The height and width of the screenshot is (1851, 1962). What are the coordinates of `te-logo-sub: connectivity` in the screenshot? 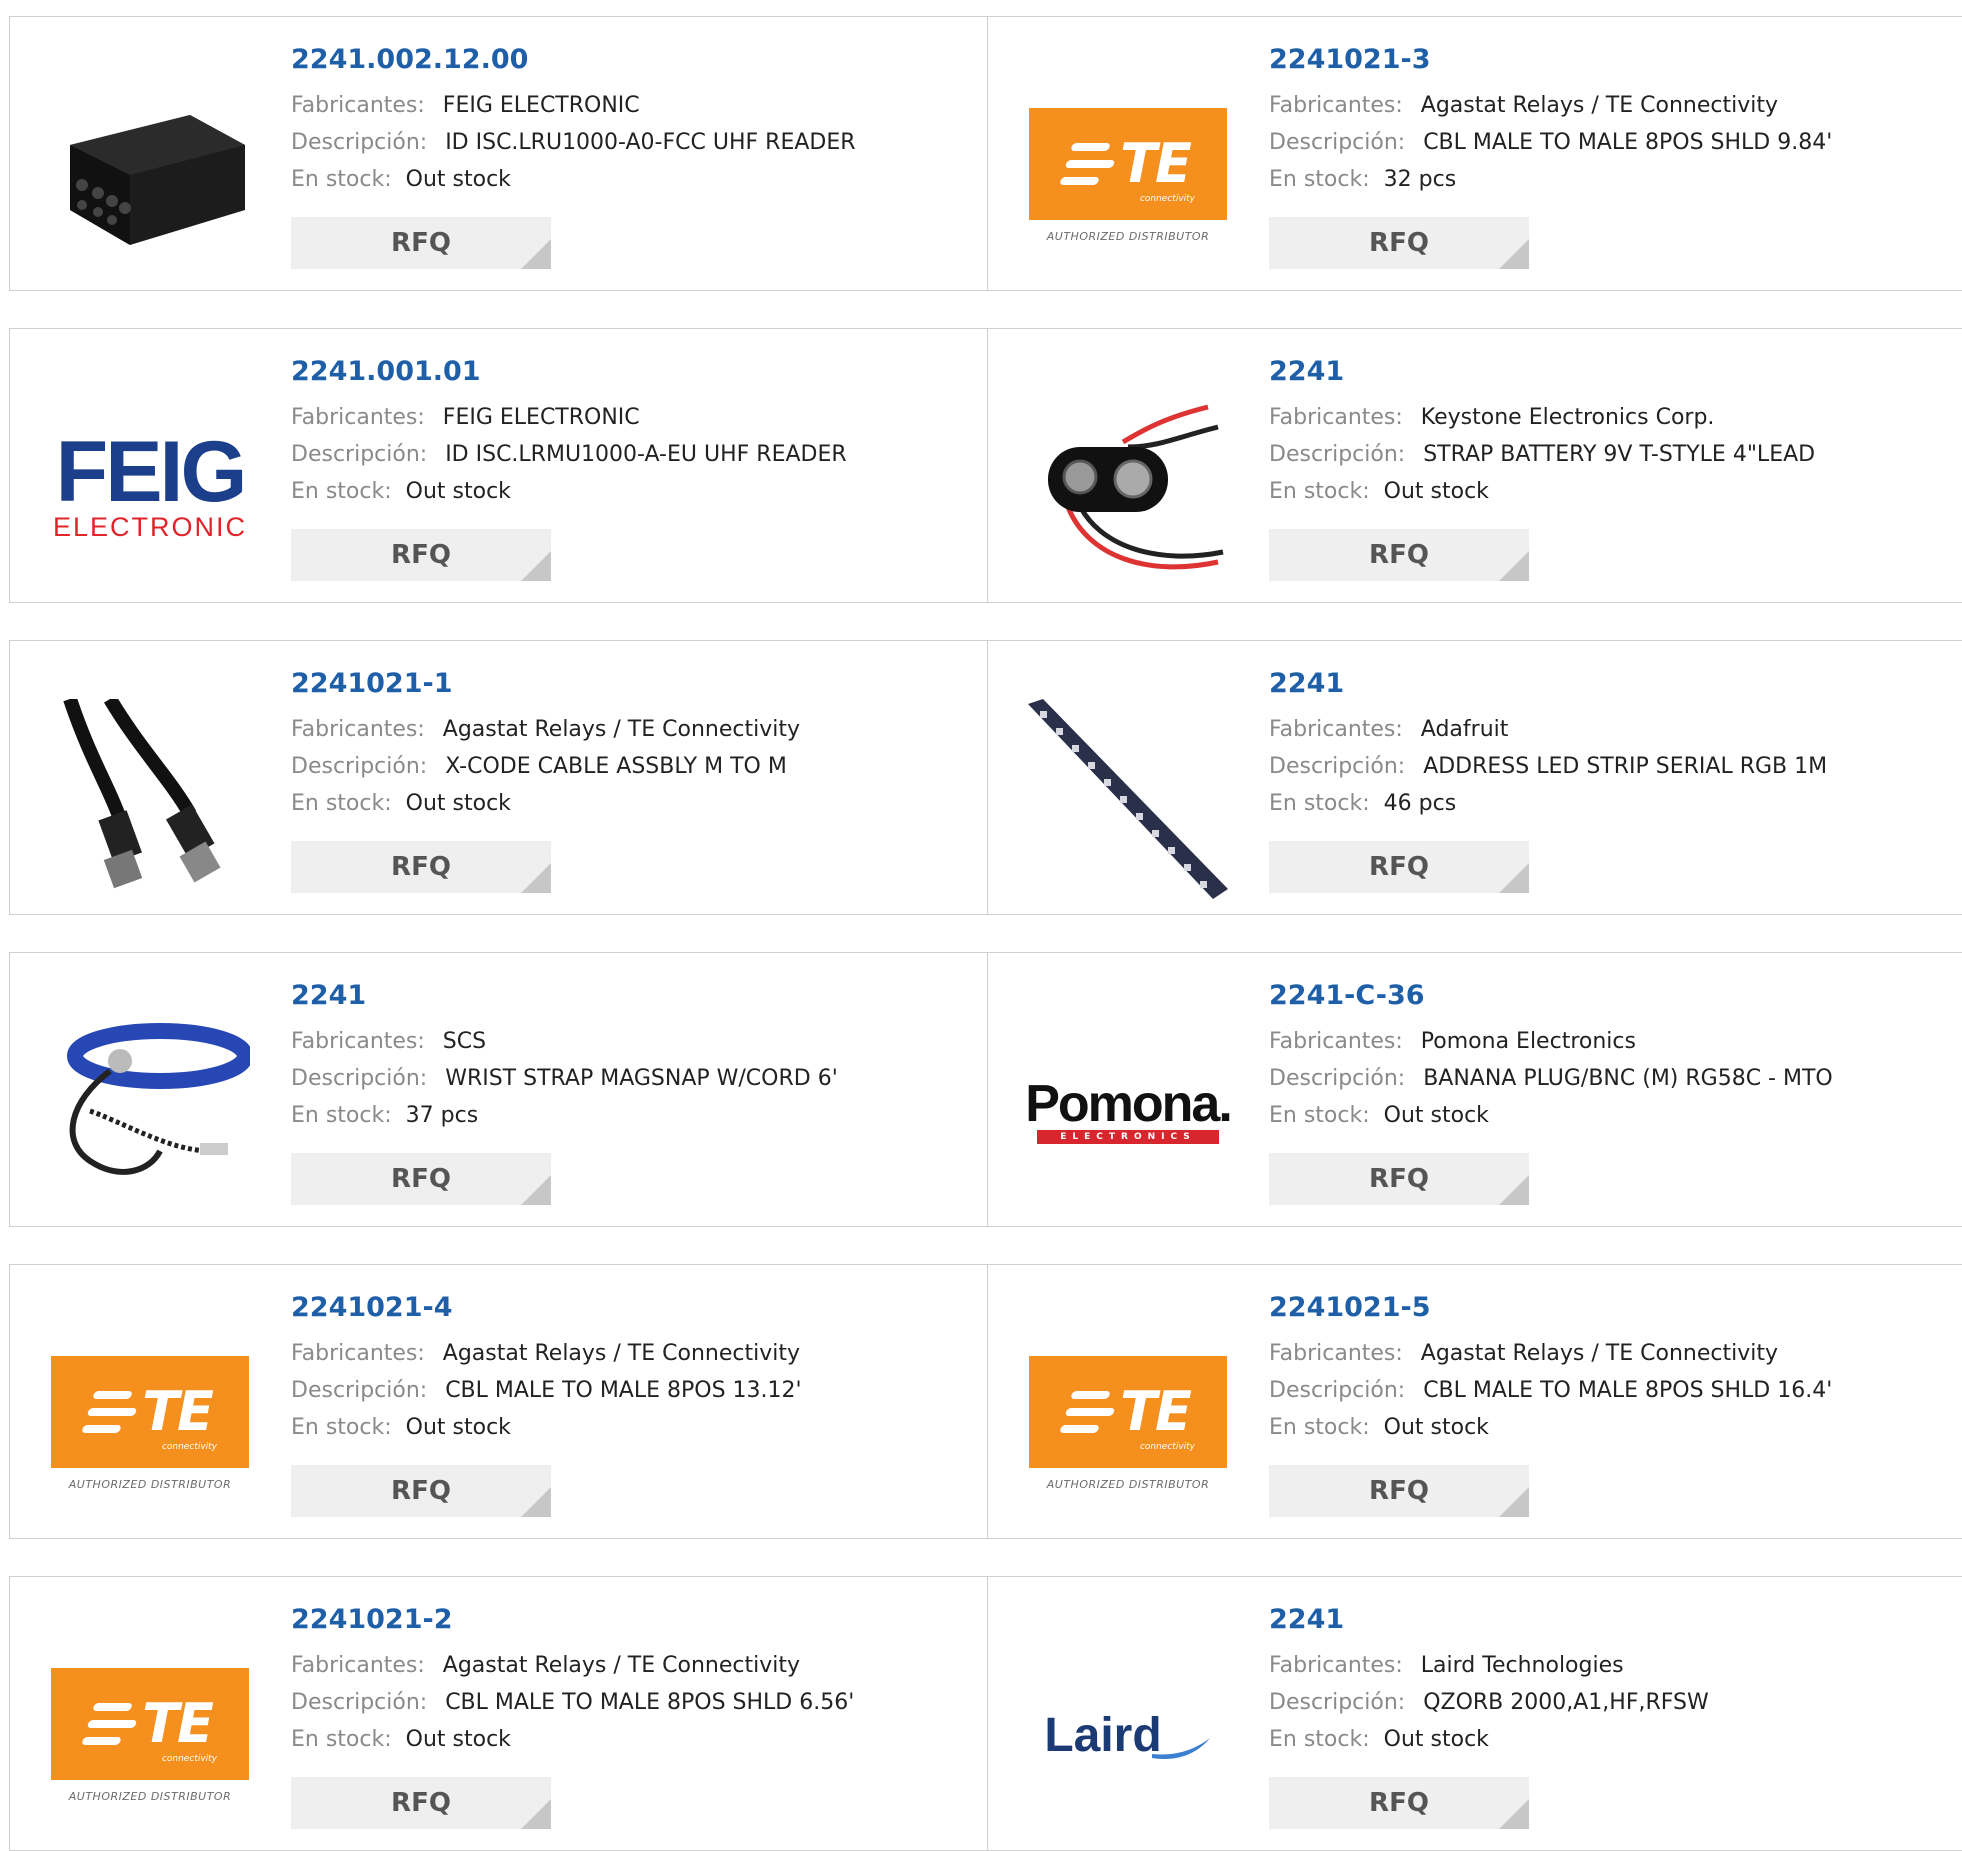 It's located at (1167, 1446).